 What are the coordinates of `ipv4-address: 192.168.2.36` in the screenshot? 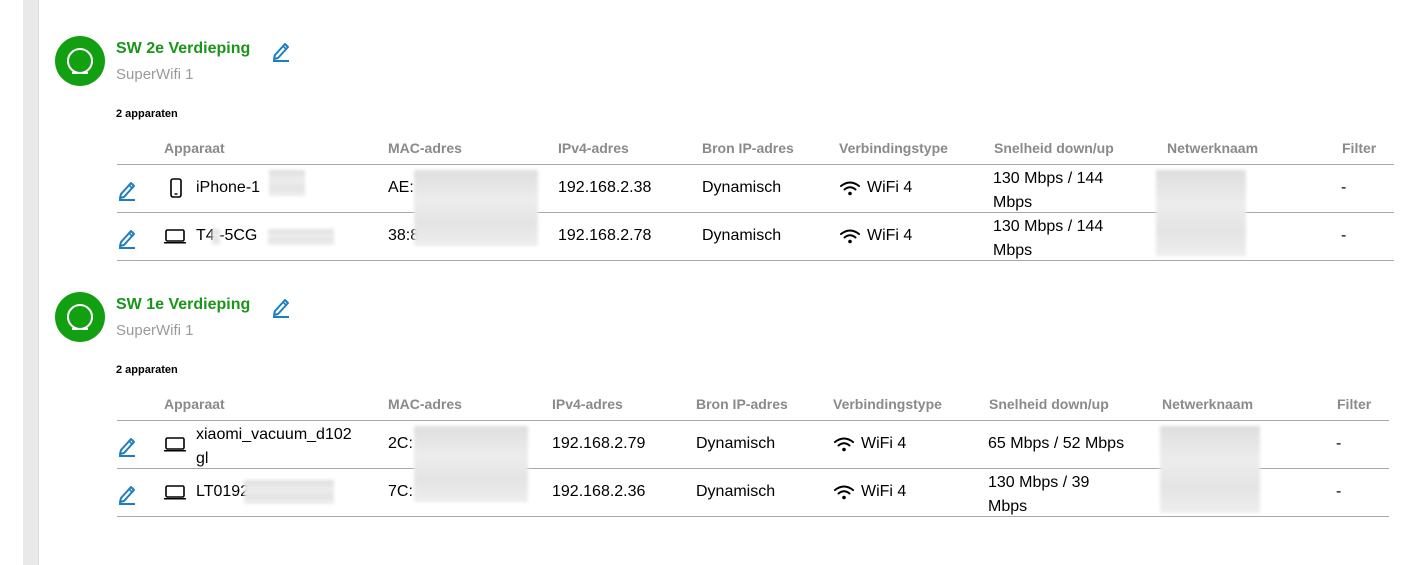 It's located at (599, 491).